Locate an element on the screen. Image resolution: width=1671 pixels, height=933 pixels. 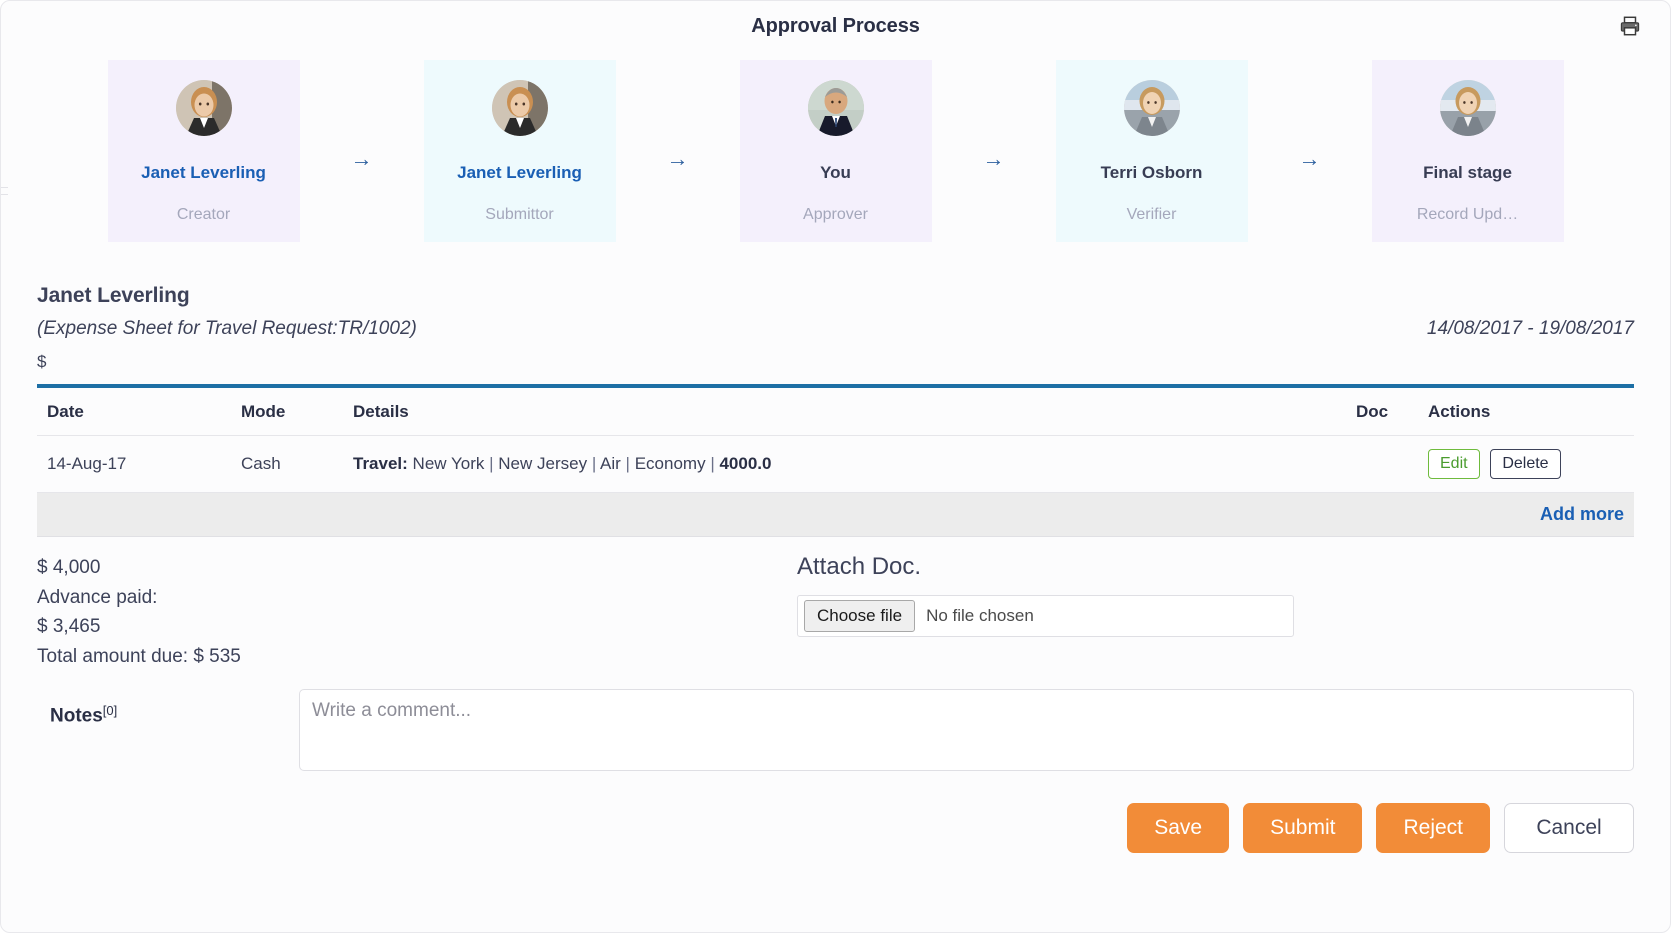
woman-2-avatar is located at coordinates (1151, 108).